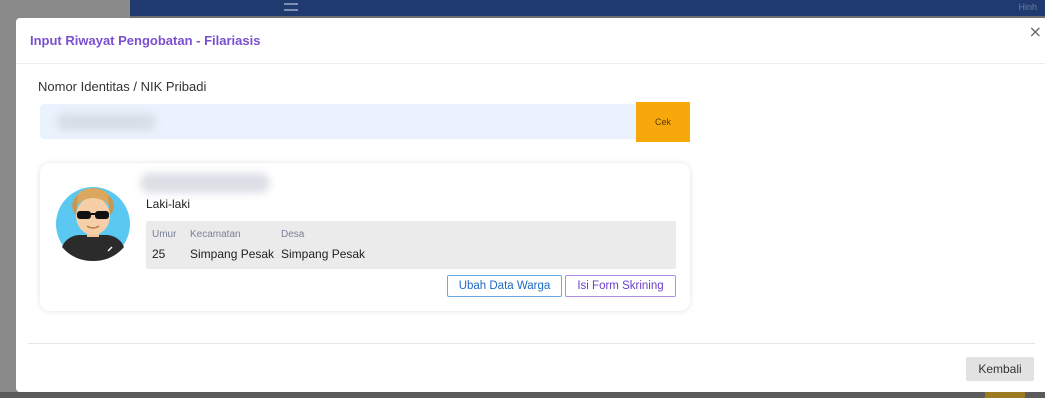  Describe the element at coordinates (232, 245) in the screenshot. I see `district-column: Kecamatan Simpang Pesak` at that location.